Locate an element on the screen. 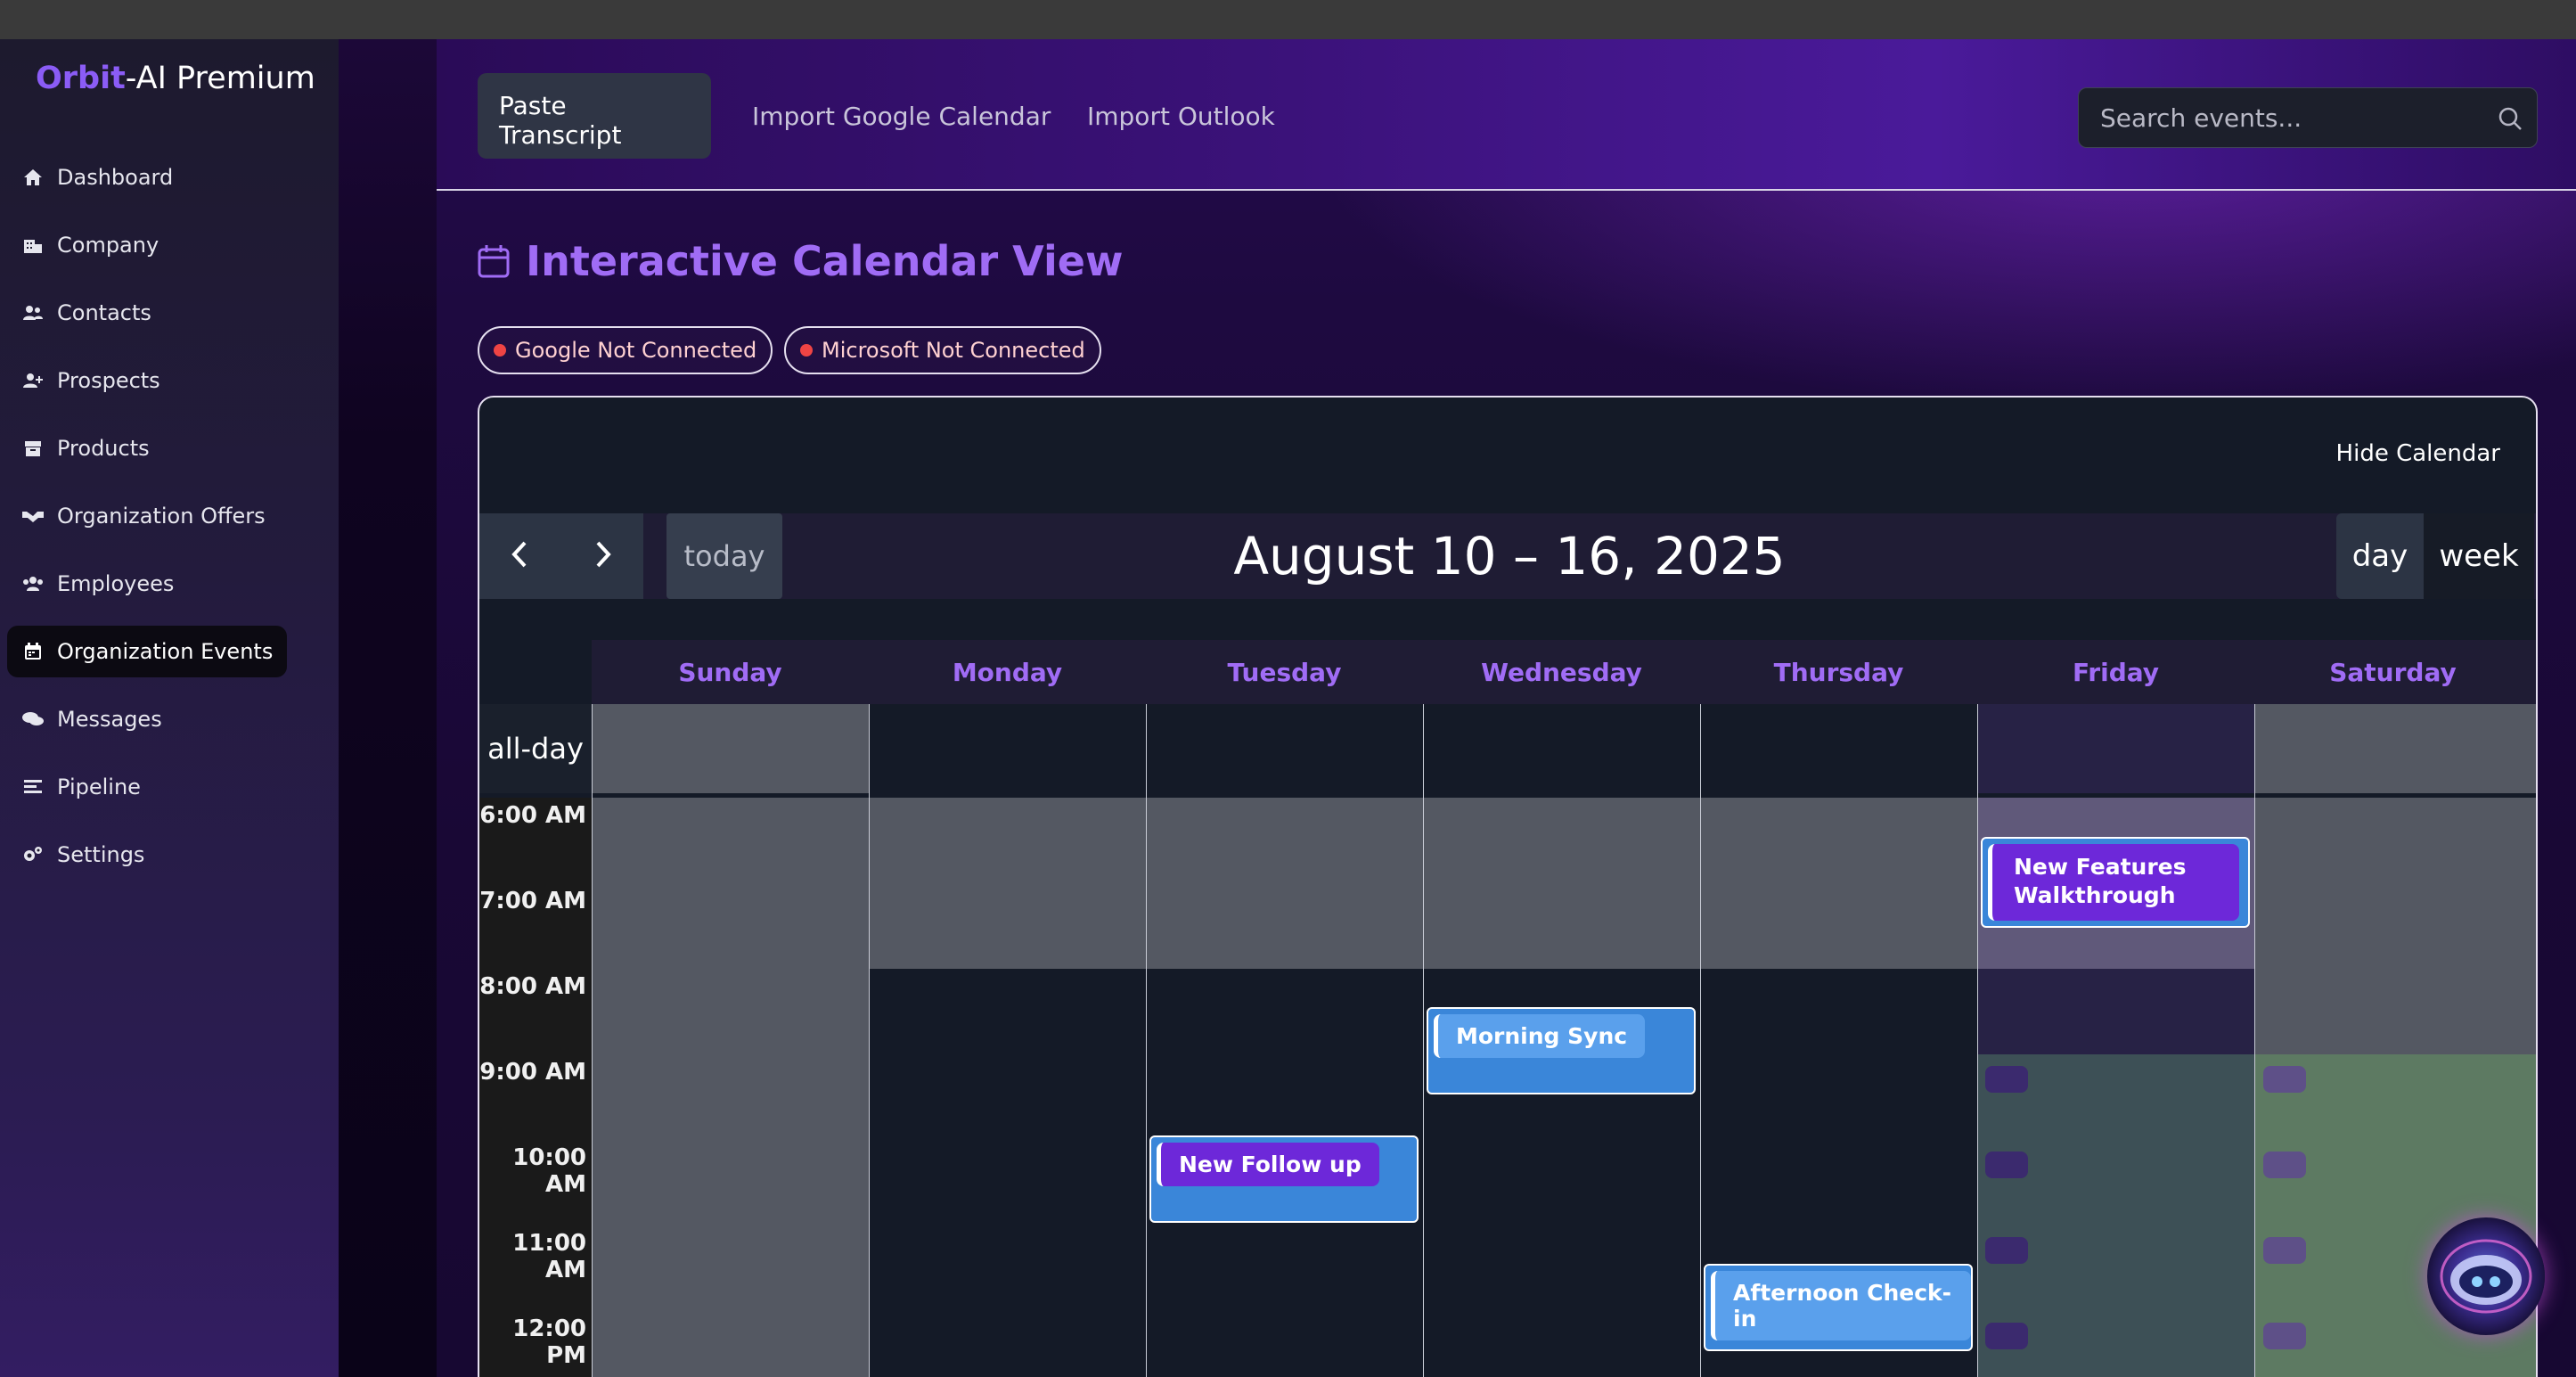 The image size is (2576, 1377). calendar-range-title: August 10 – 16, 2025 is located at coordinates (1509, 556).